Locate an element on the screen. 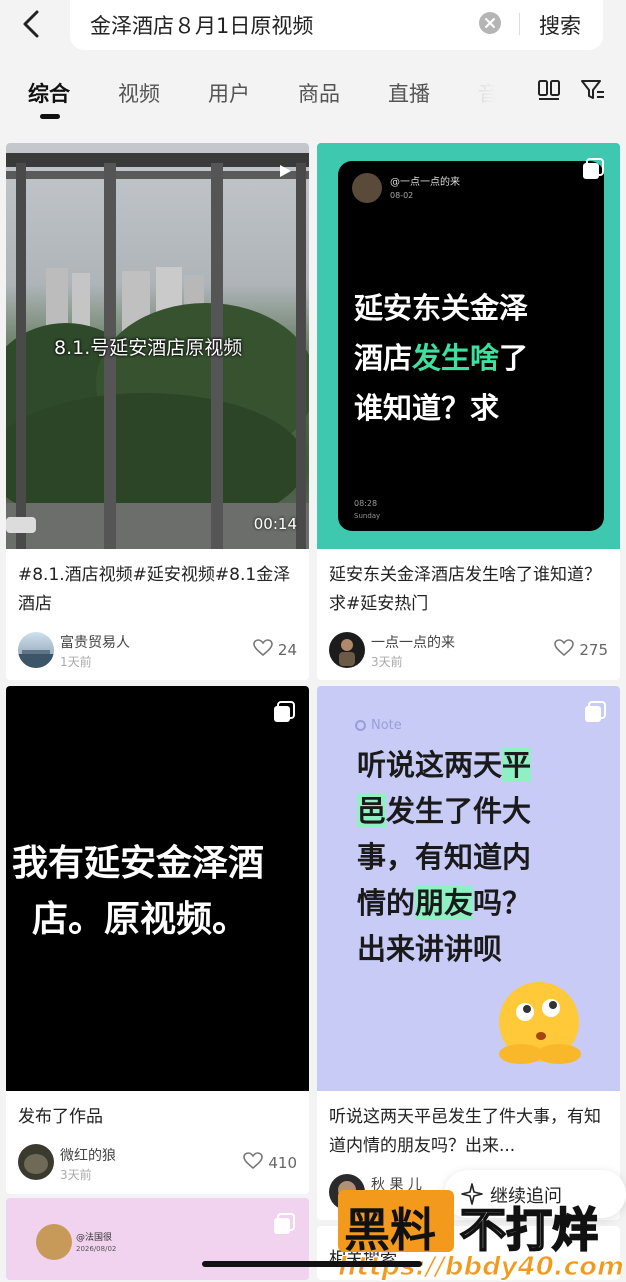  tab-video: 视频 is located at coordinates (139, 93).